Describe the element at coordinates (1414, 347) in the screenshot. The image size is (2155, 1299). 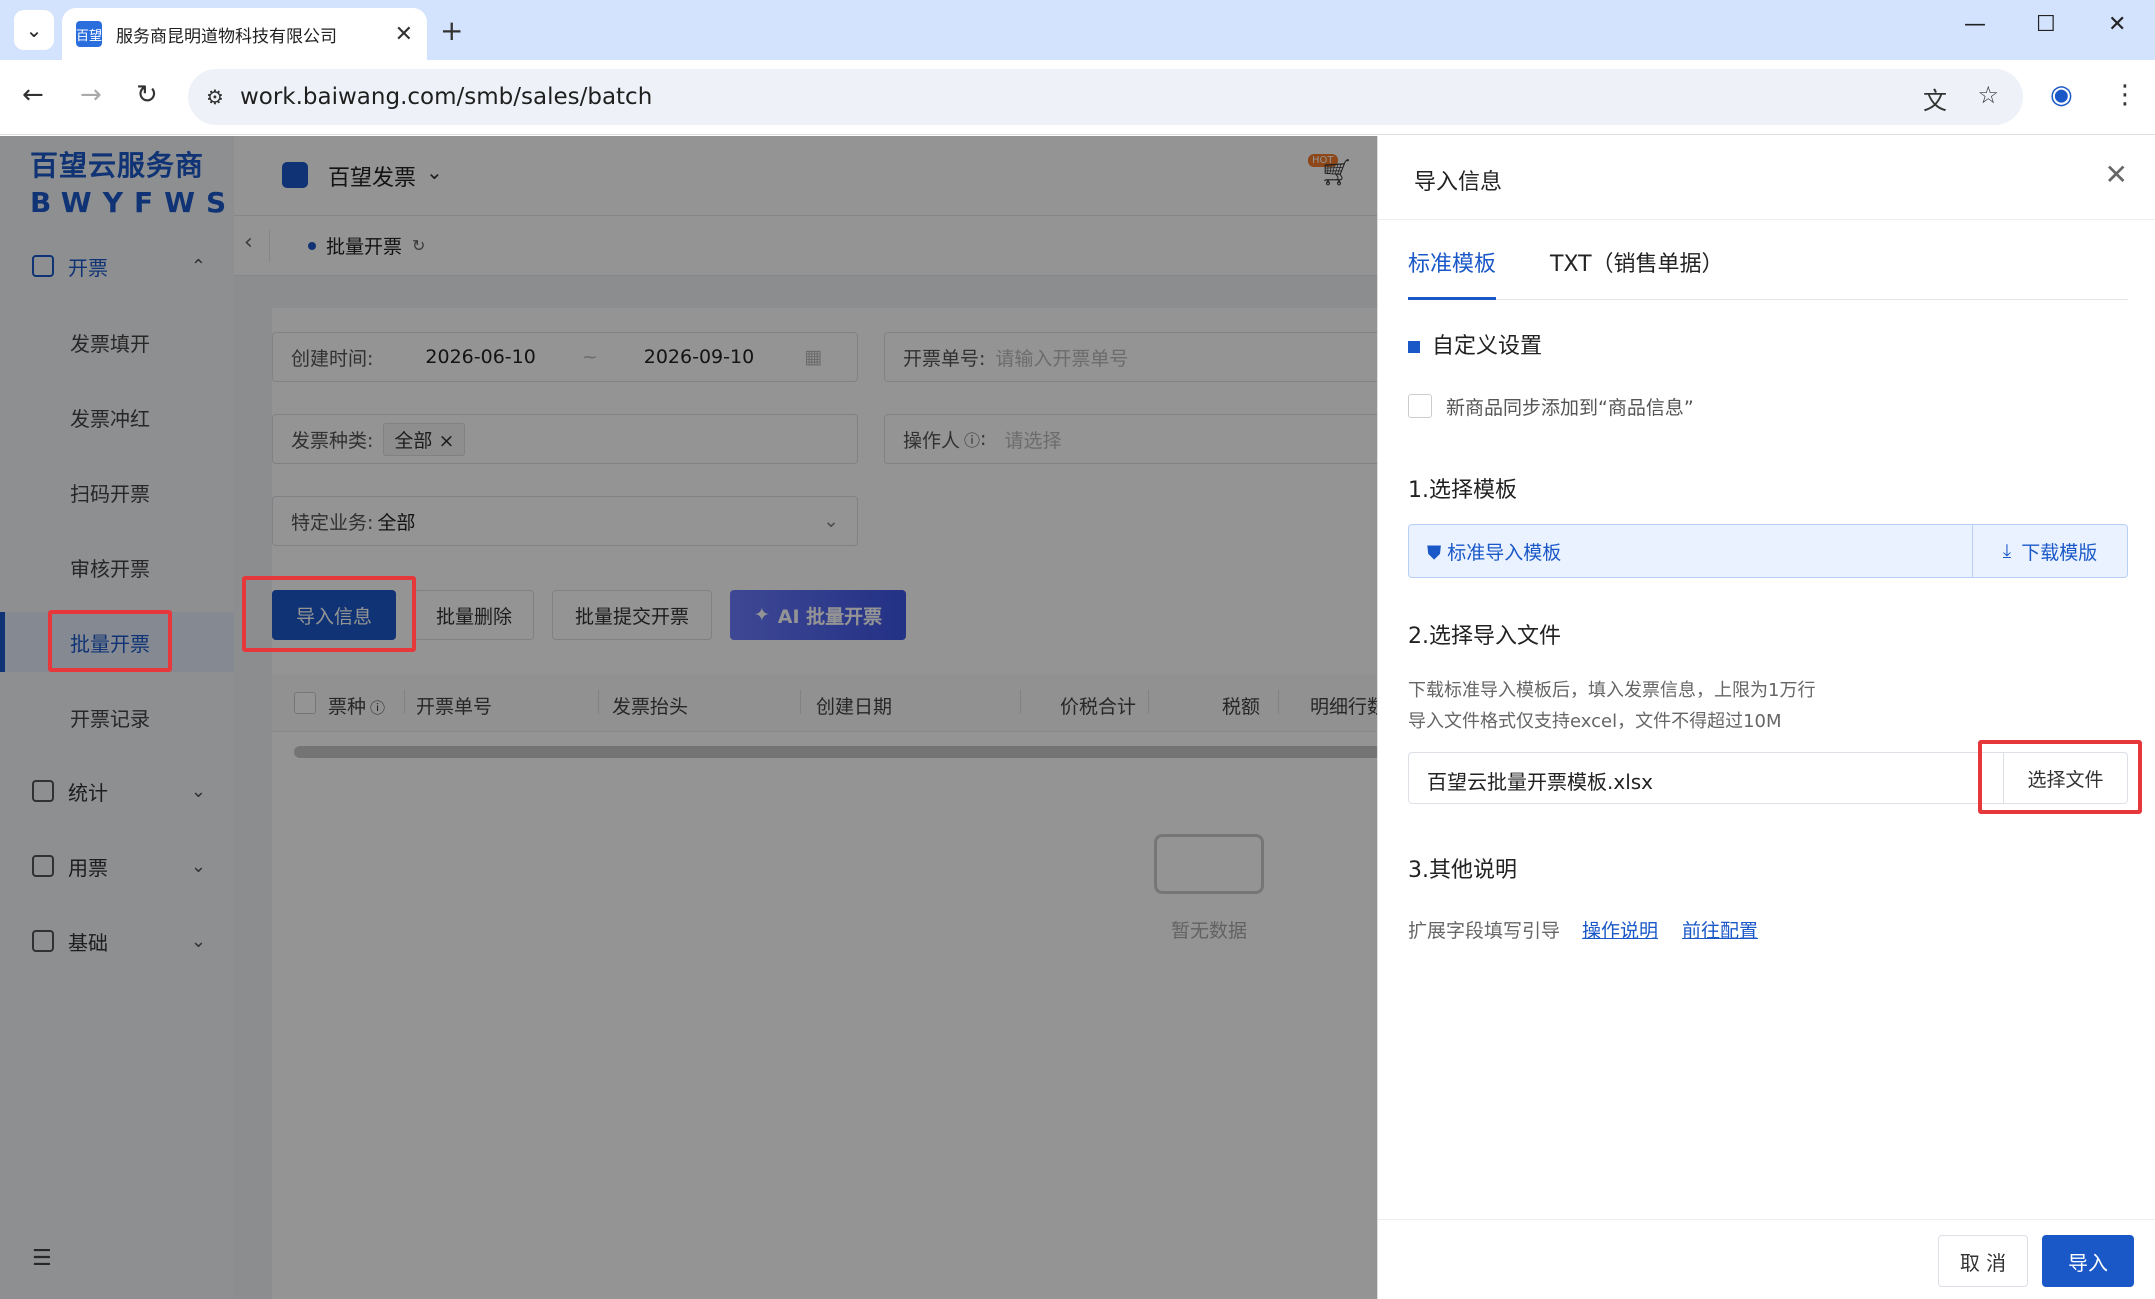
I see `section-marker` at that location.